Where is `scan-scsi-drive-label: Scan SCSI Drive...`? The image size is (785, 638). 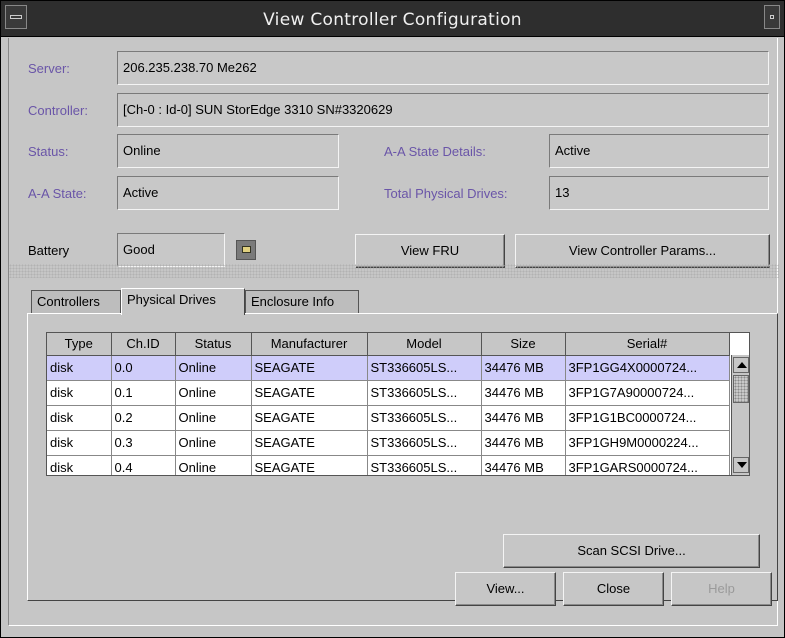 scan-scsi-drive-label: Scan SCSI Drive... is located at coordinates (631, 550).